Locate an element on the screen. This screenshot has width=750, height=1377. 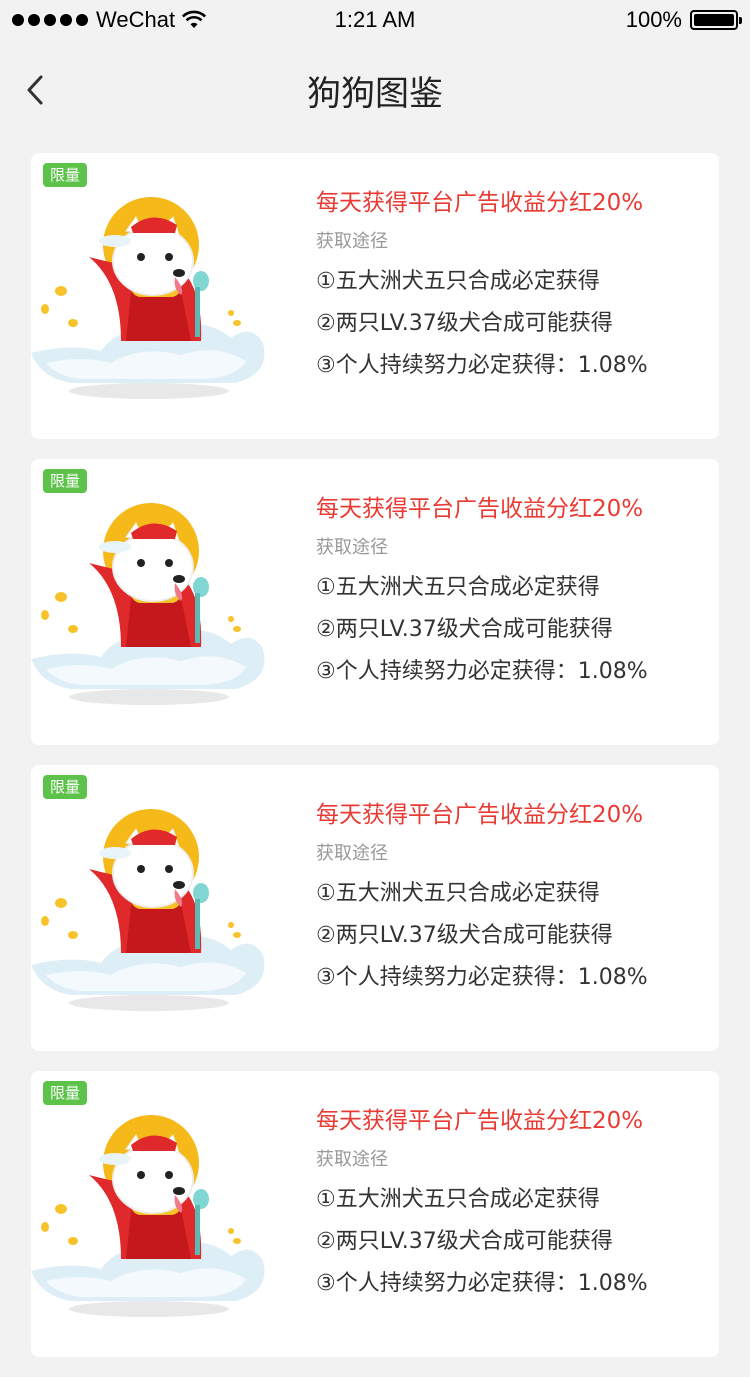
battery-percent: 100% is located at coordinates (653, 19).